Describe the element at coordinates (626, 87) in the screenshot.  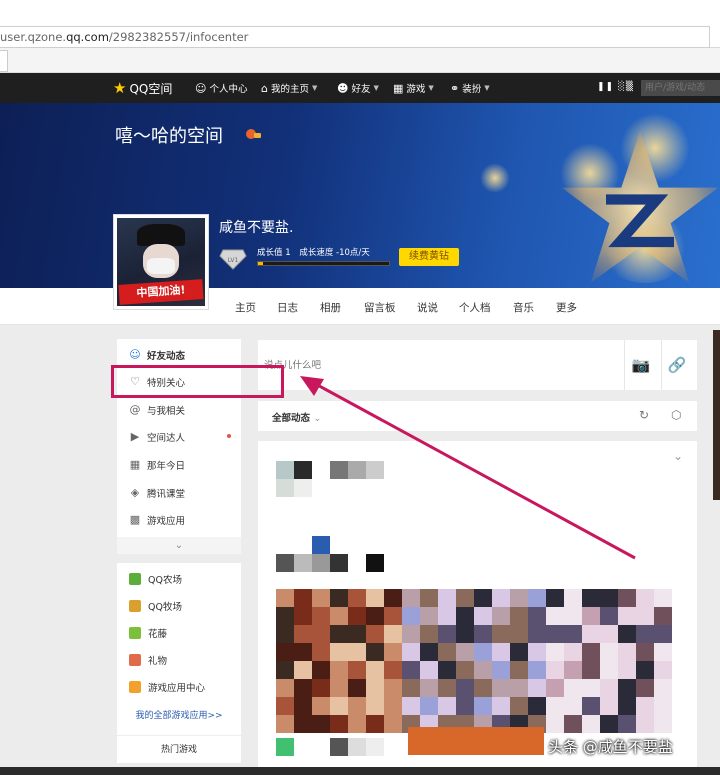
I see `signal-icon: ░▒` at that location.